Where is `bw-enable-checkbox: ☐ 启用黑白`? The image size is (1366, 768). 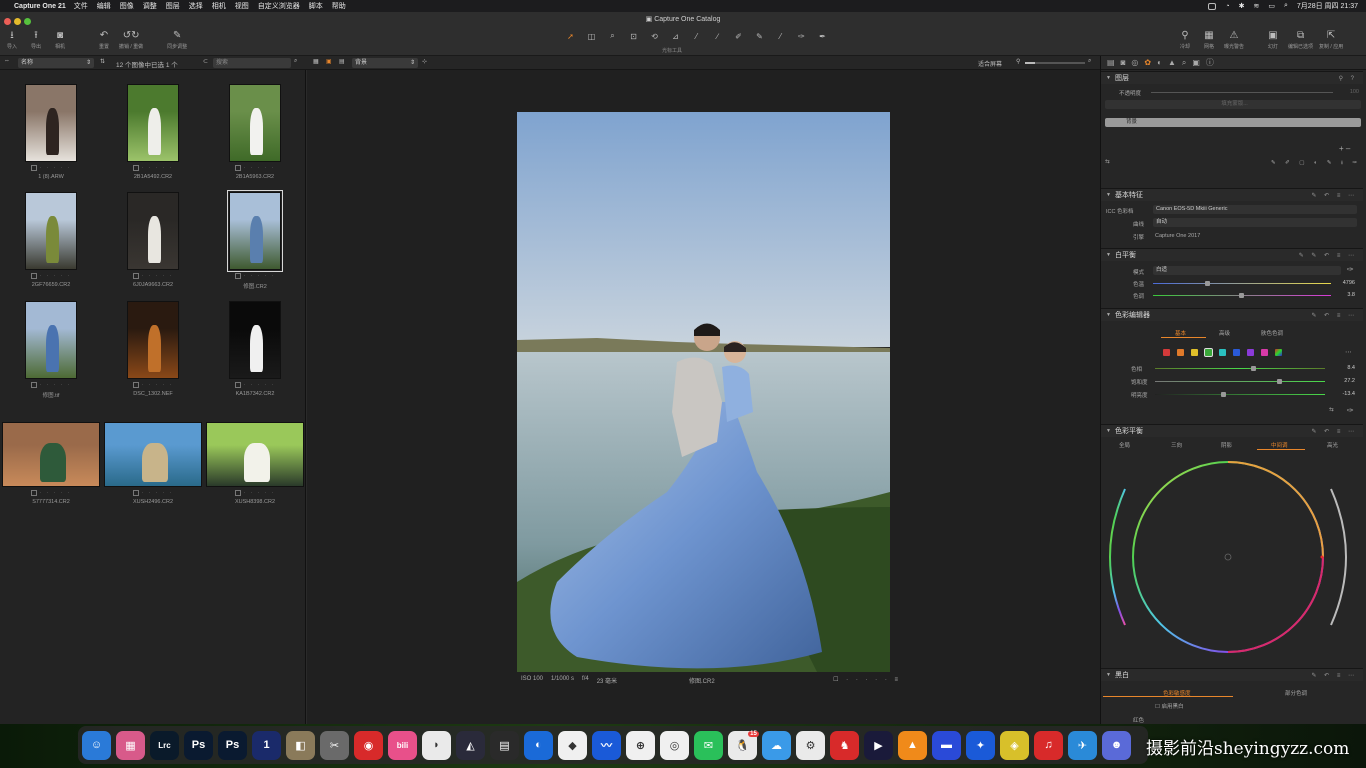
bw-enable-checkbox: ☐ 启用黑白 is located at coordinates (1169, 706).